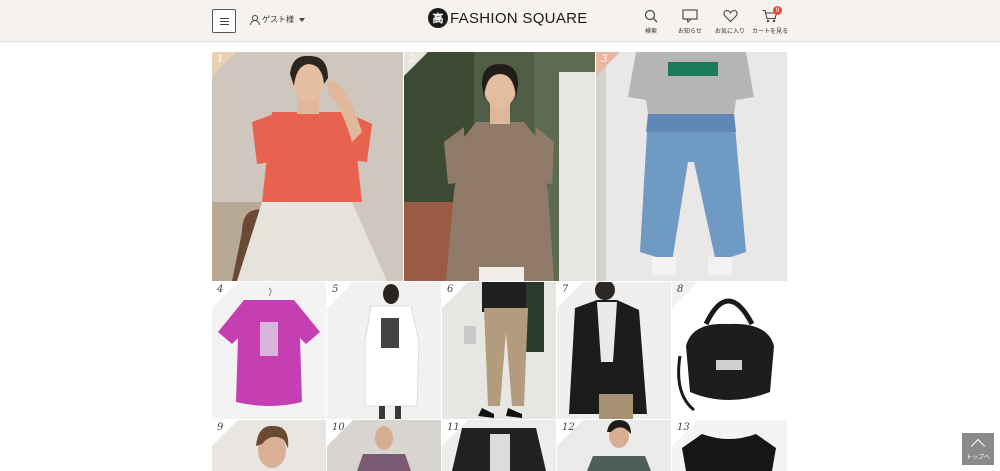 Image resolution: width=1000 pixels, height=471 pixels. What do you see at coordinates (770, 31) in the screenshot?
I see `cart-label: カートを見る` at bounding box center [770, 31].